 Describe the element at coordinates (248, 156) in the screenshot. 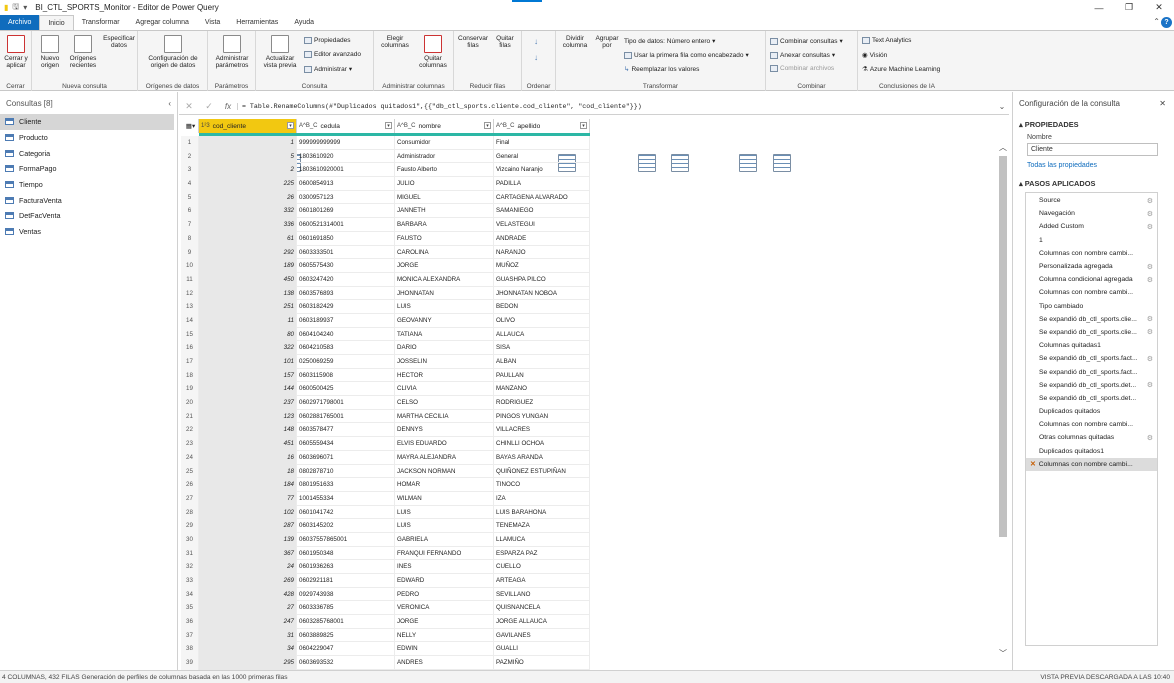

I see `cod-cliente-cell: 5` at that location.